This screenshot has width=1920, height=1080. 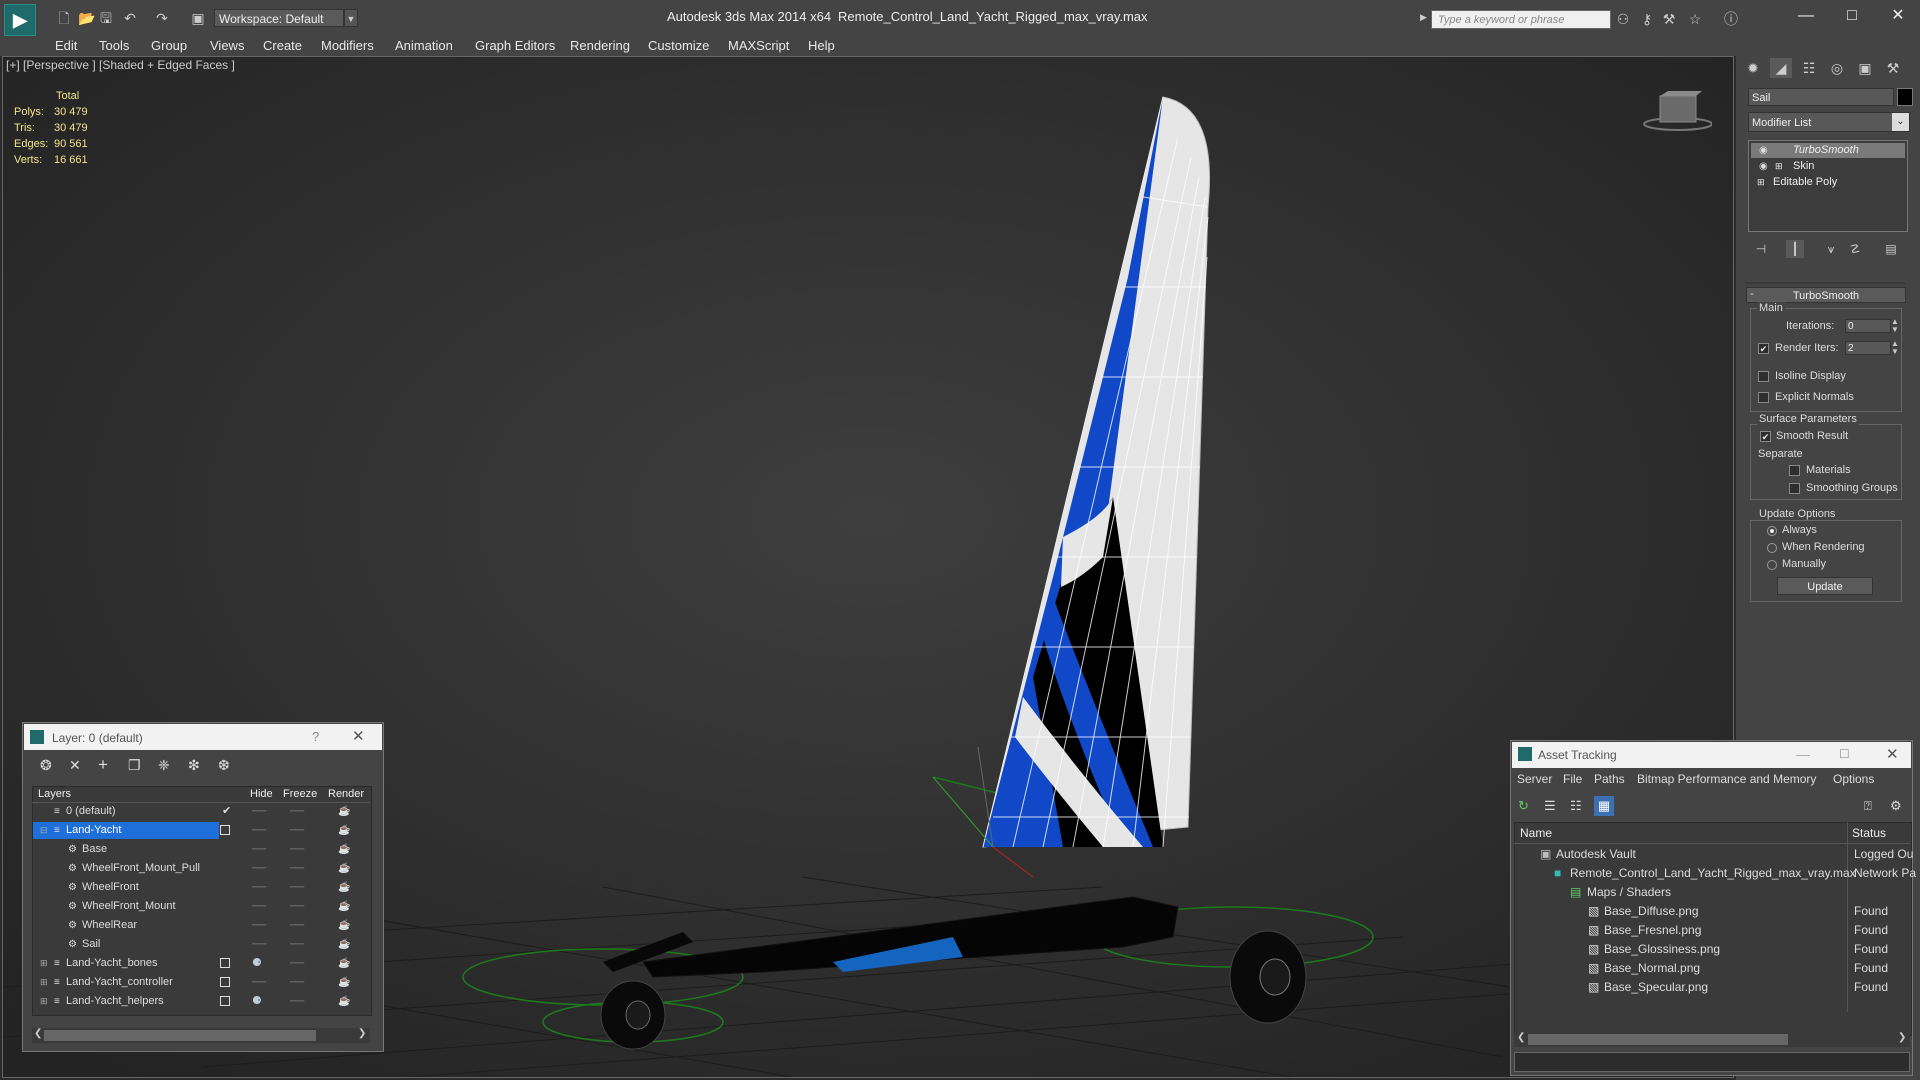 I want to click on layer-row: ⚙ WheelRear ── ── ☕, so click(x=201, y=925).